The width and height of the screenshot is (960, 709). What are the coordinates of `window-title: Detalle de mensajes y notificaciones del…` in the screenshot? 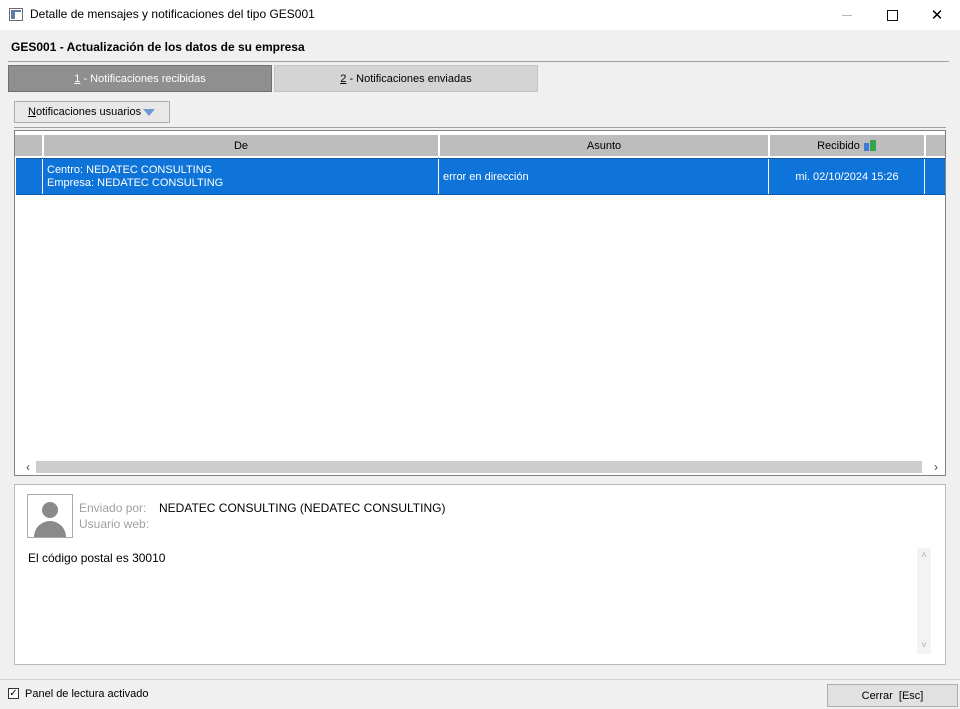 It's located at (172, 14).